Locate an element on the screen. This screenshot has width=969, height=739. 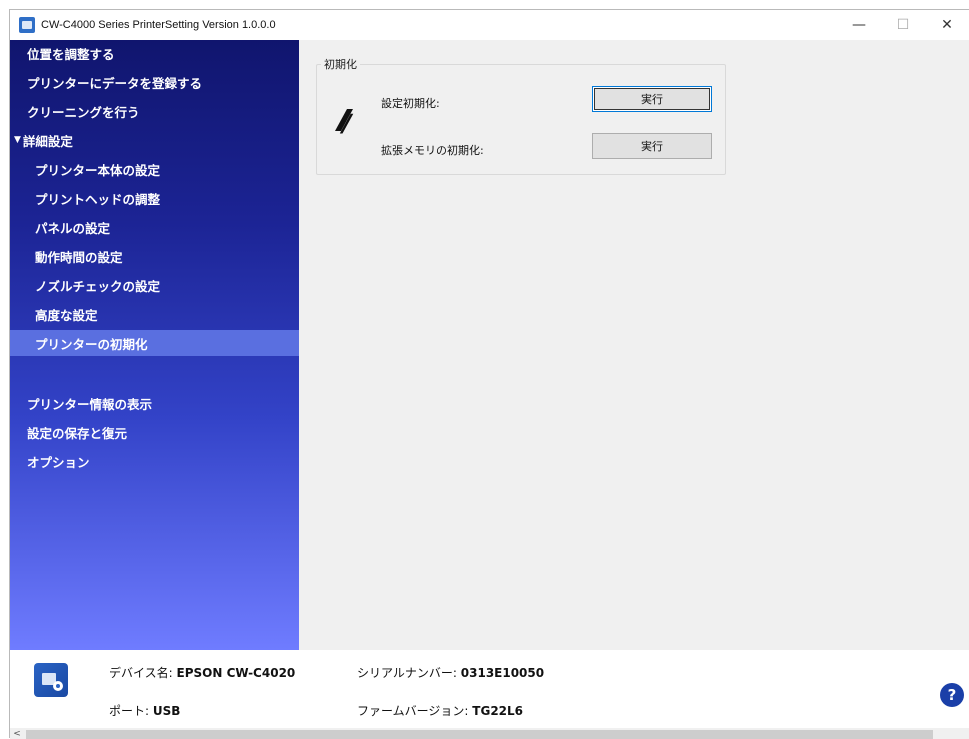
device-name-value: EPSON CW-C4020 is located at coordinates (236, 673).